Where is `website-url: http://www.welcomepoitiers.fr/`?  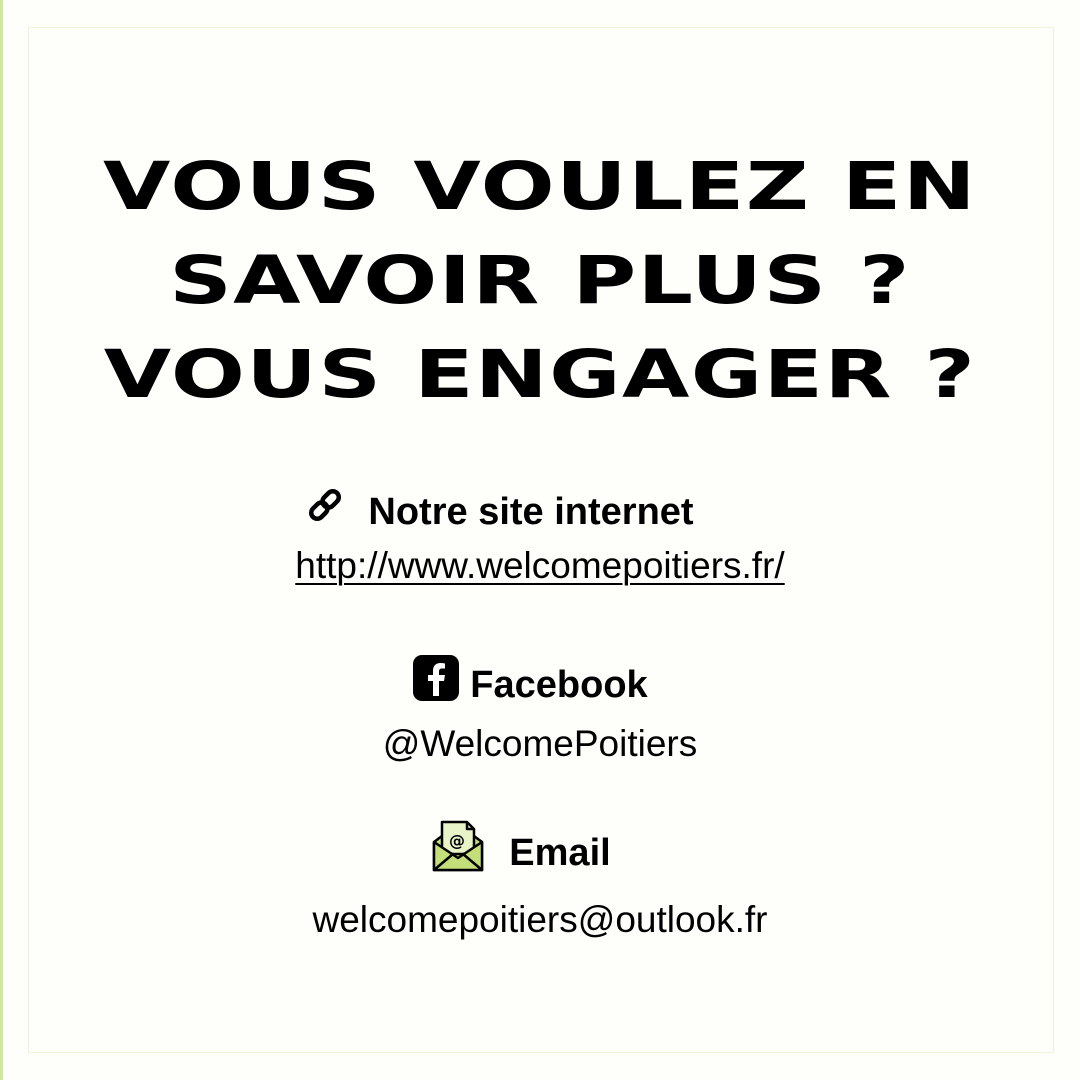
website-url: http://www.welcomepoitiers.fr/ is located at coordinates (539, 565).